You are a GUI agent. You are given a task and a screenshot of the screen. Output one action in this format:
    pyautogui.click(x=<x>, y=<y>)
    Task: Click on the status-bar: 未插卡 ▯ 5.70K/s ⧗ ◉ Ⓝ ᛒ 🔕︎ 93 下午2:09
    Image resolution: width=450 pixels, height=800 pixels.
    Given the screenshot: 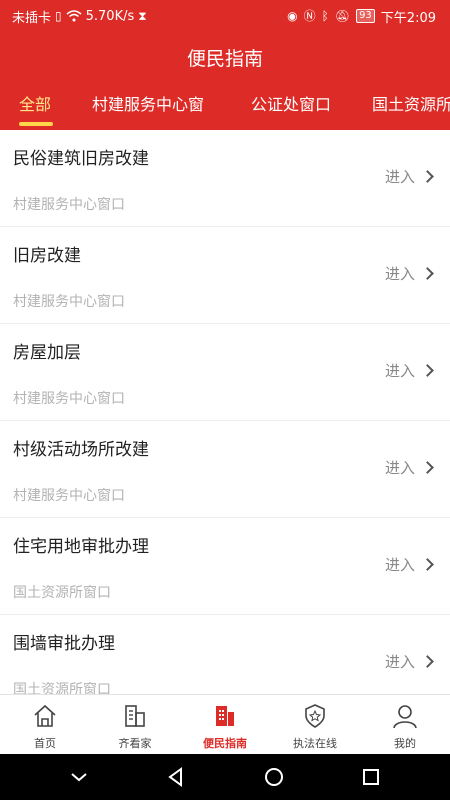 What is the action you would take?
    pyautogui.click(x=225, y=16)
    